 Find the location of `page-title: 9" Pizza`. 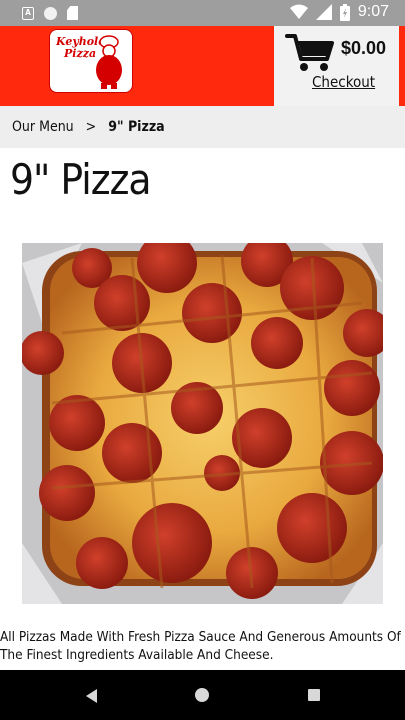

page-title: 9" Pizza is located at coordinates (81, 179).